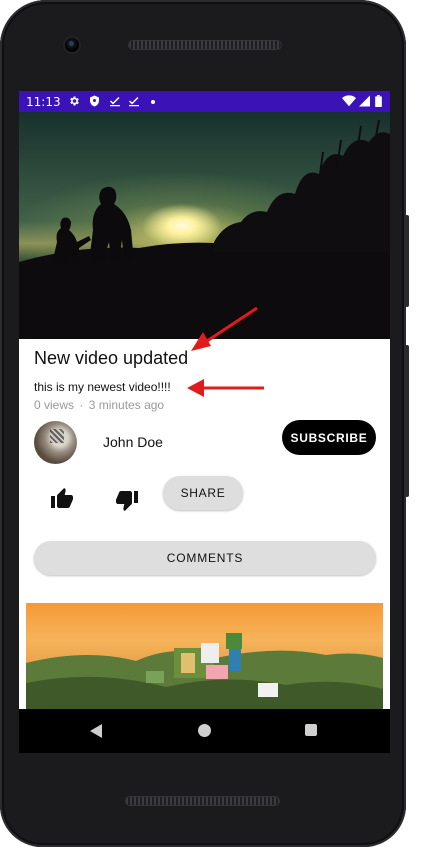 The height and width of the screenshot is (847, 421). I want to click on signal-icon, so click(364, 103).